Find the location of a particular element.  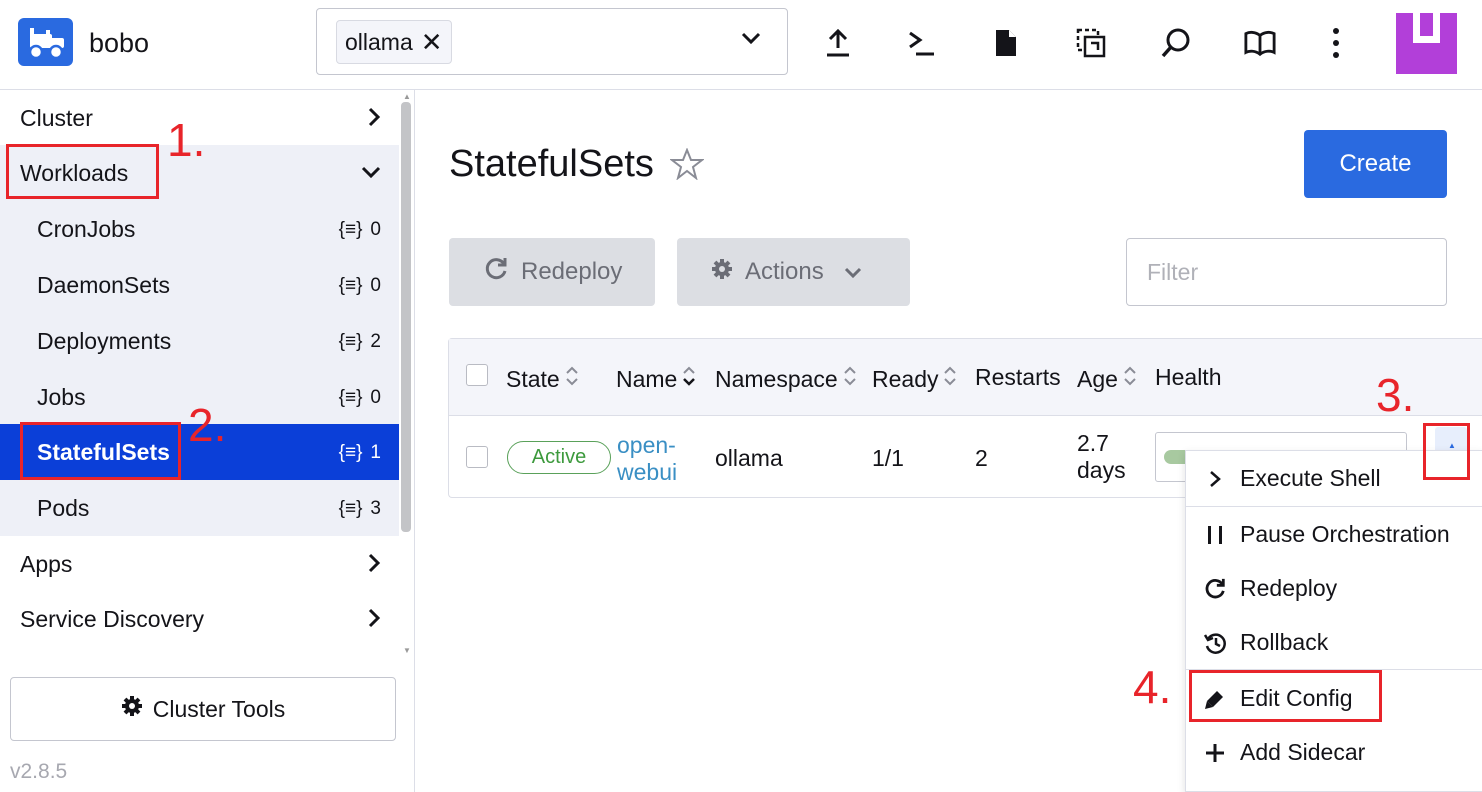

annotation-step-4: 4. is located at coordinates (1152, 687).